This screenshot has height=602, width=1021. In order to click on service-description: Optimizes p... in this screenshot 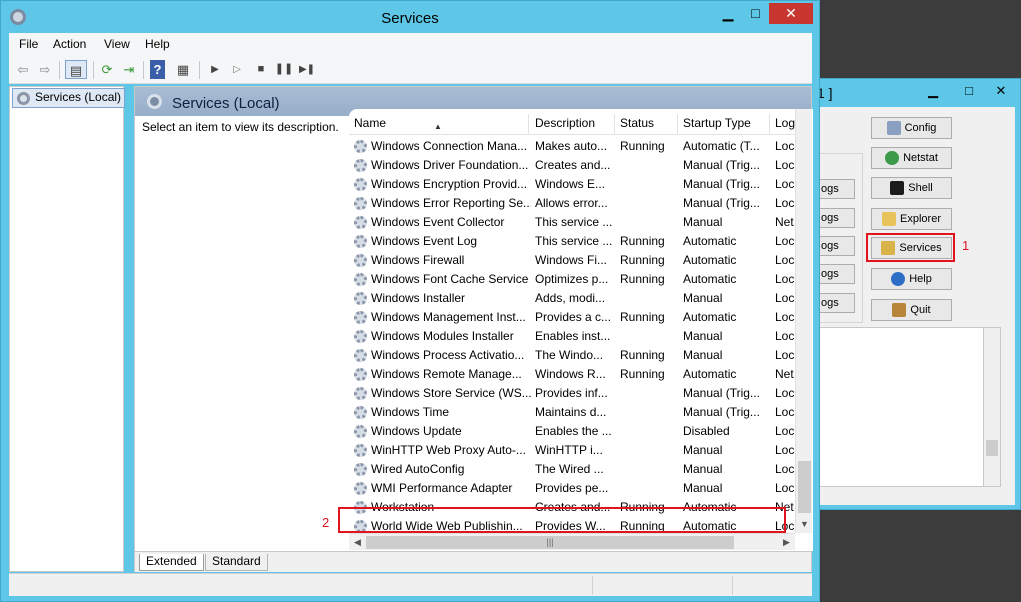, I will do `click(572, 279)`.